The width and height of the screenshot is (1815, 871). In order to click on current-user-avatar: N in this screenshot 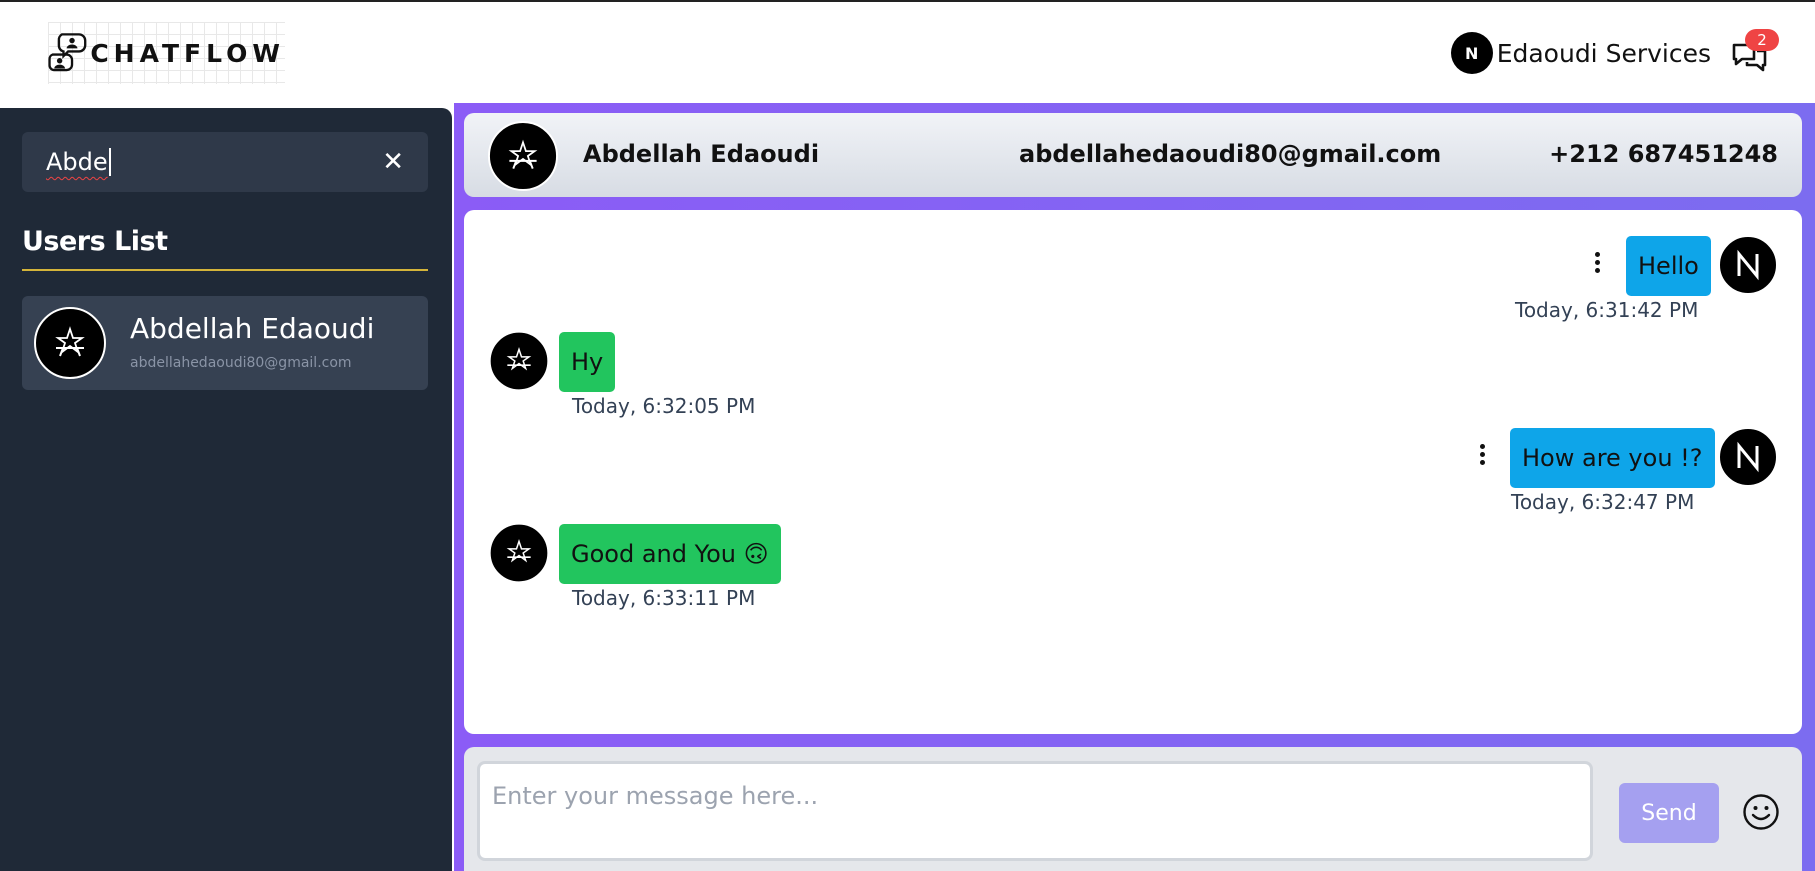, I will do `click(1471, 53)`.